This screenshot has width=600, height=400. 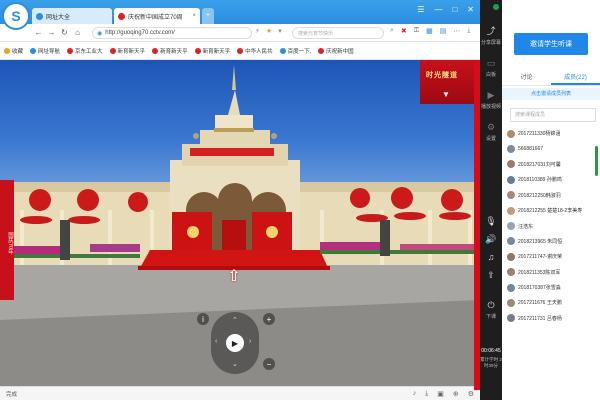 What do you see at coordinates (89, 51) in the screenshot?
I see `bookmark-label: 京东工业大` at bounding box center [89, 51].